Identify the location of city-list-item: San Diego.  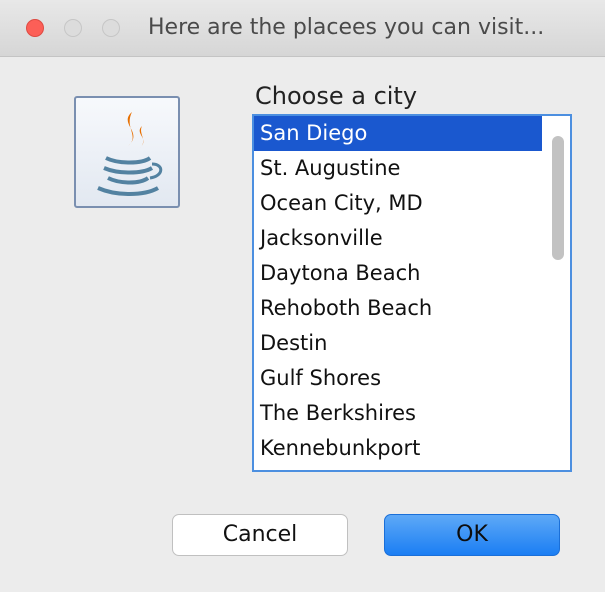
(398, 133).